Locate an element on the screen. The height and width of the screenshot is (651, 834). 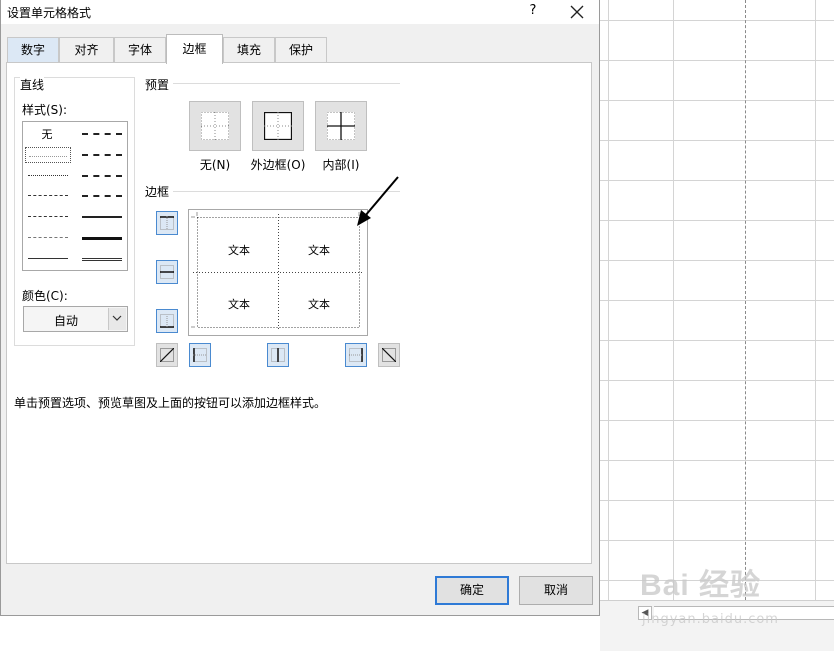
tab-font: 字体 is located at coordinates (140, 50).